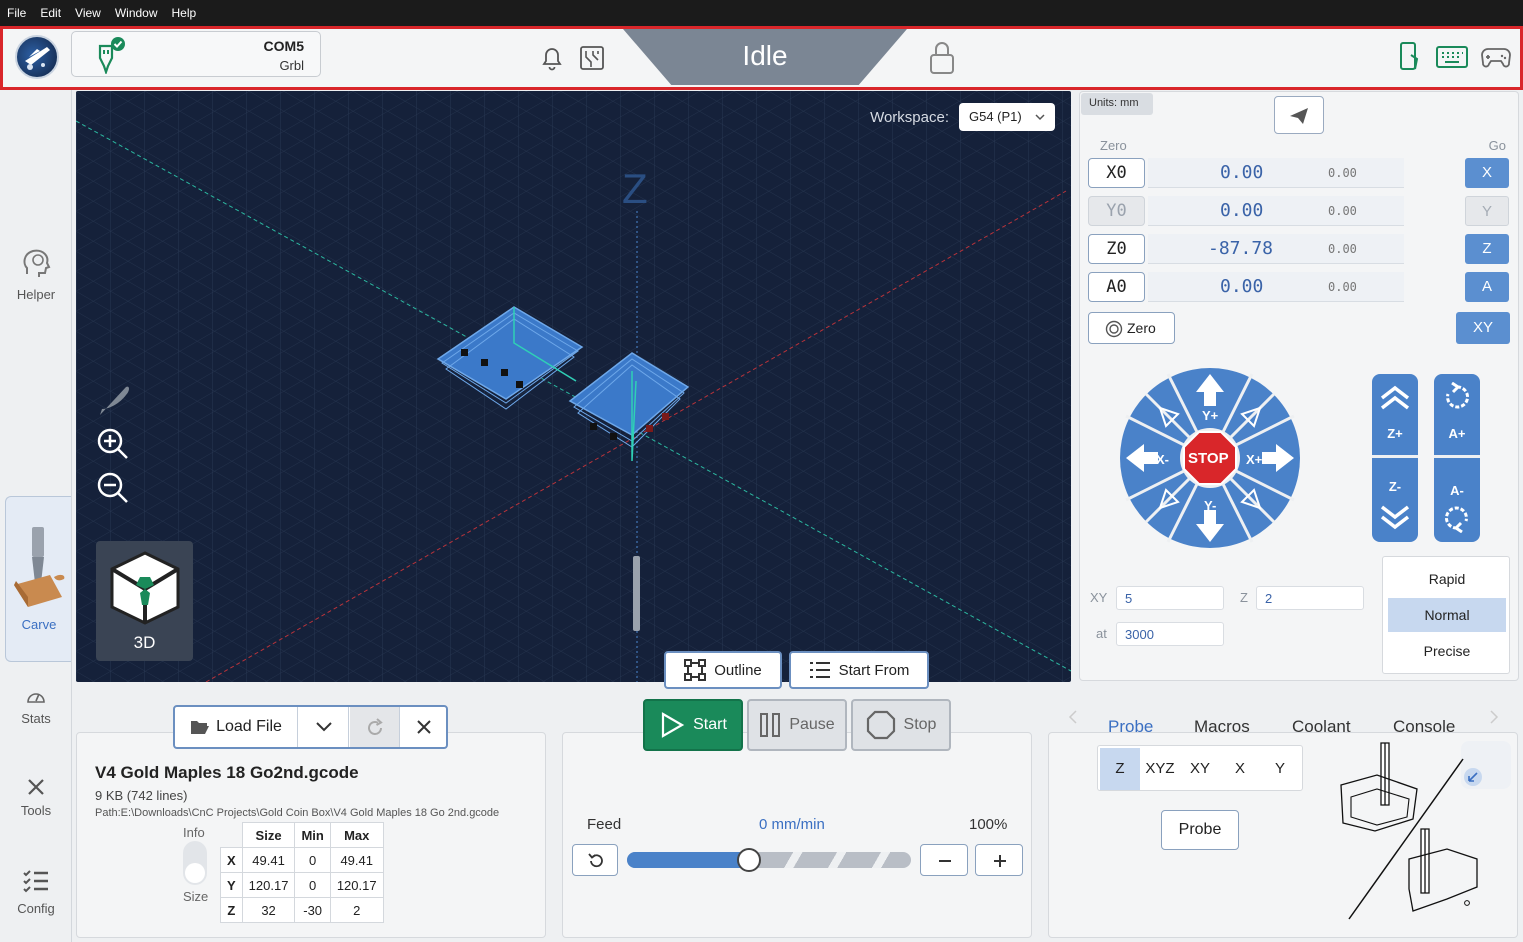 The image size is (1523, 942). Describe the element at coordinates (36, 698) in the screenshot. I see `gauge-icon` at that location.